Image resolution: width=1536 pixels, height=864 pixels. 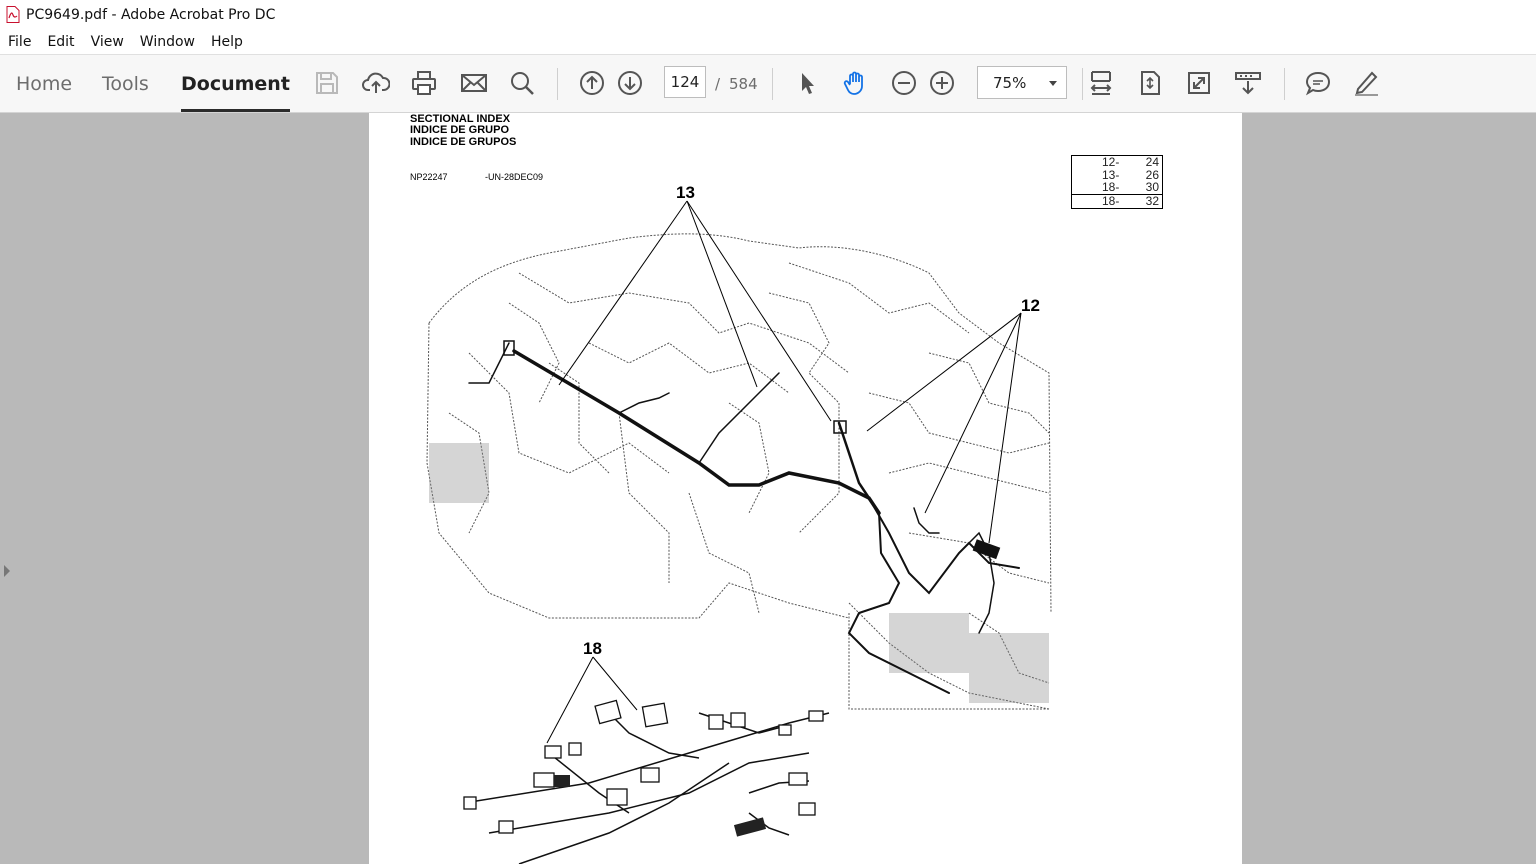 I want to click on comment-icon, so click(x=1318, y=83).